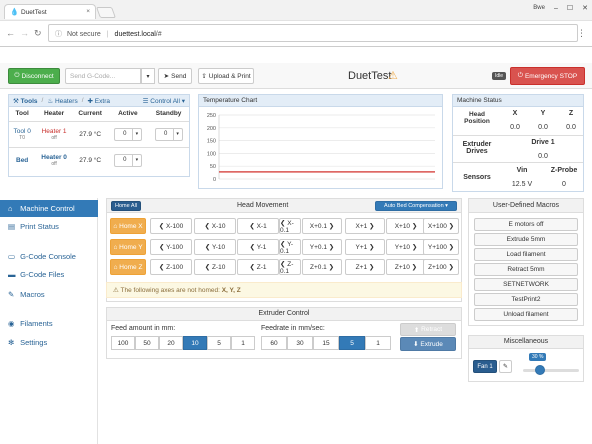  Describe the element at coordinates (62, 101) in the screenshot. I see `tab-heaters: ♨ Heaters` at that location.